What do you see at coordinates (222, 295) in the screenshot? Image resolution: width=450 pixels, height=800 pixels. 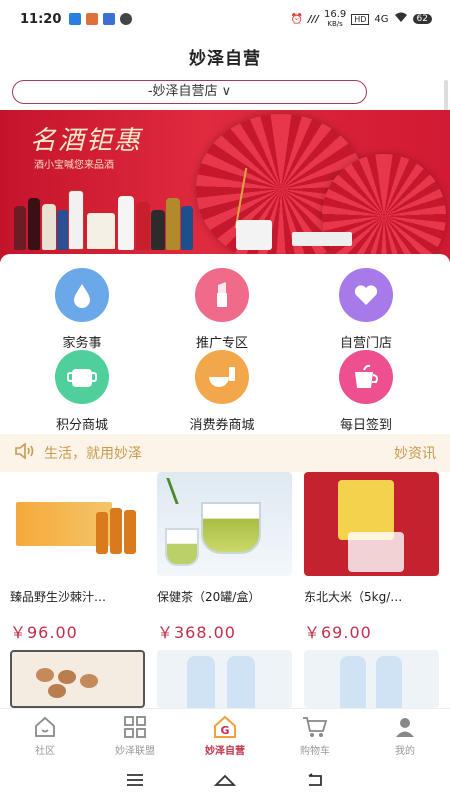 I see `lipstick-icon` at bounding box center [222, 295].